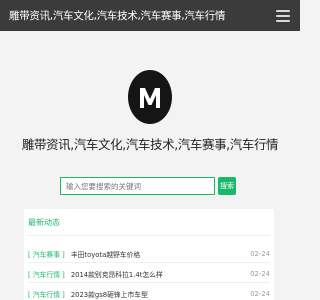 Image resolution: width=320 pixels, height=300 pixels. I want to click on search-button: 搜索, so click(227, 186).